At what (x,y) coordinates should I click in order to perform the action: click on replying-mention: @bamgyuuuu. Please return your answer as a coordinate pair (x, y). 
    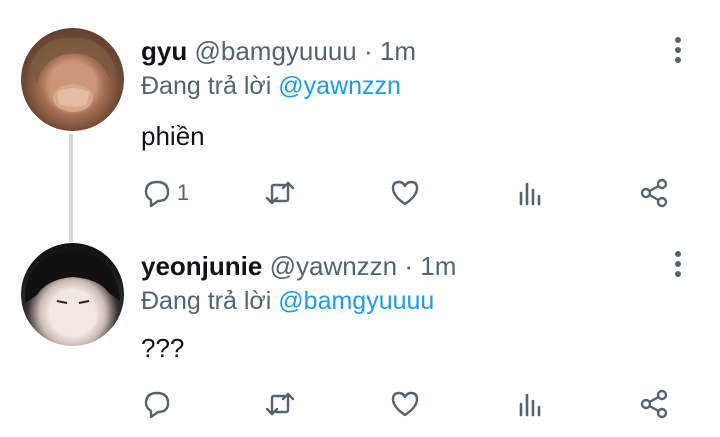
    Looking at the image, I should click on (356, 301).